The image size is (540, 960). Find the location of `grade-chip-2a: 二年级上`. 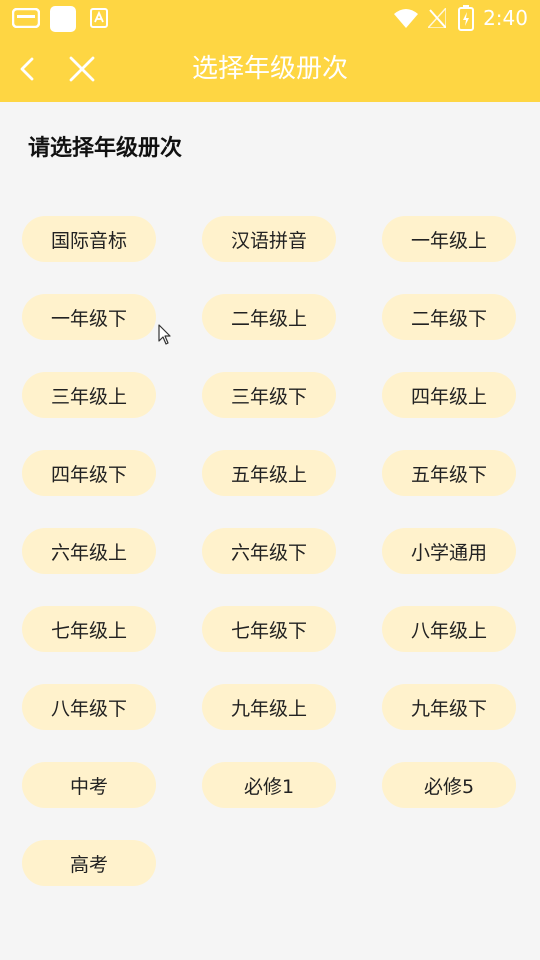

grade-chip-2a: 二年级上 is located at coordinates (269, 317).